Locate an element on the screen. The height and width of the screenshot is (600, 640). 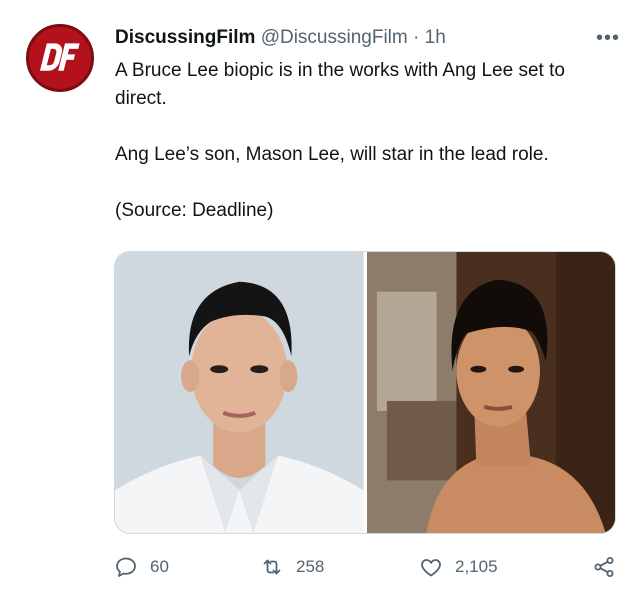
share-icon is located at coordinates (604, 567).